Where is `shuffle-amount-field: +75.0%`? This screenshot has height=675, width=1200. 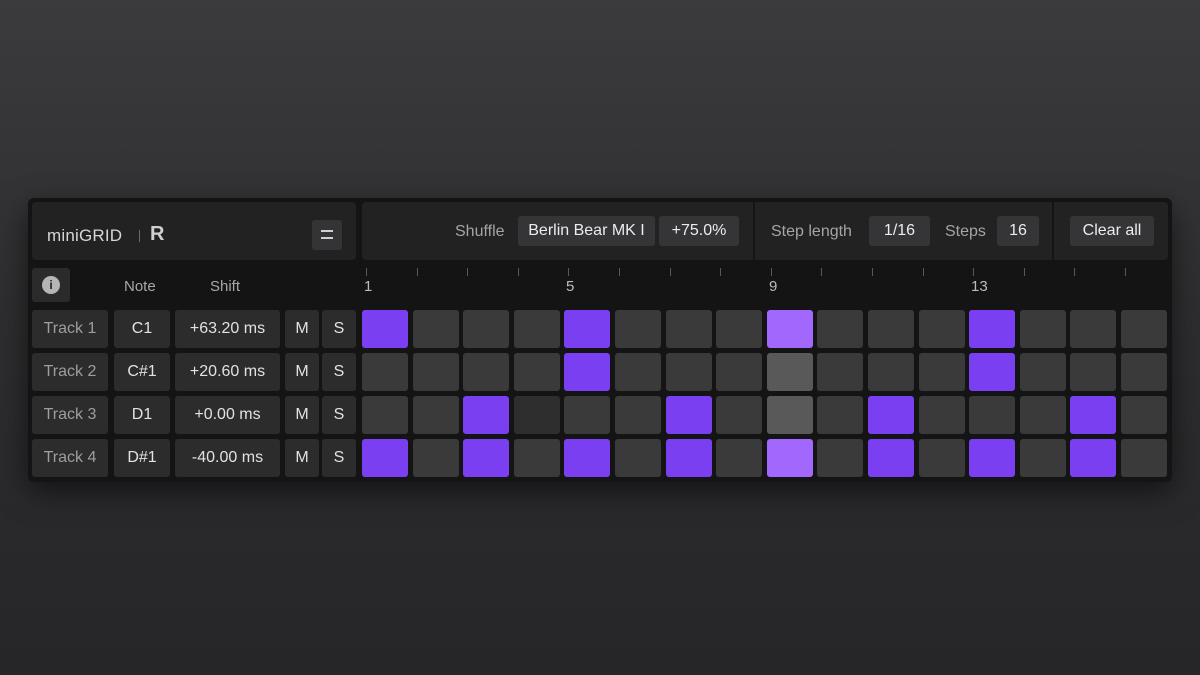 shuffle-amount-field: +75.0% is located at coordinates (699, 231).